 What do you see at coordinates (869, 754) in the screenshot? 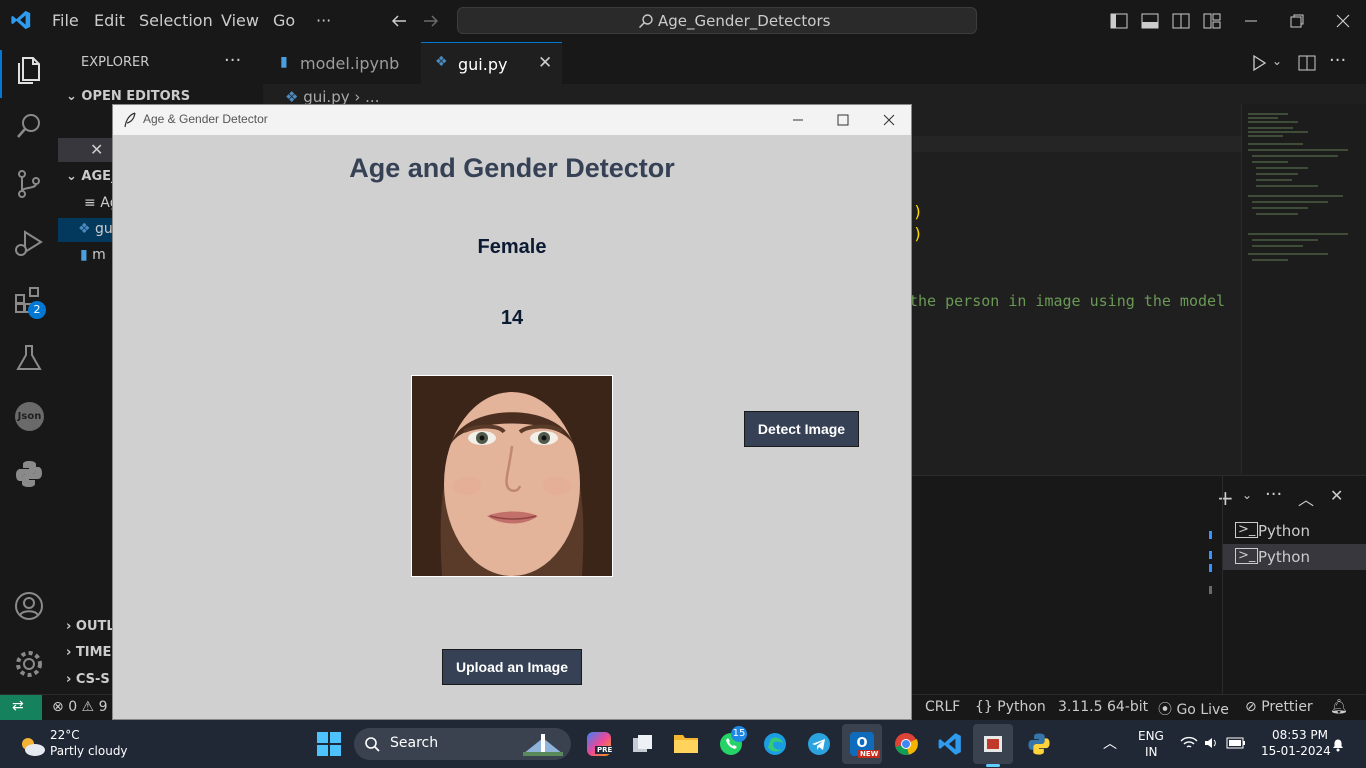
I see `outlook-badge: NEW` at bounding box center [869, 754].